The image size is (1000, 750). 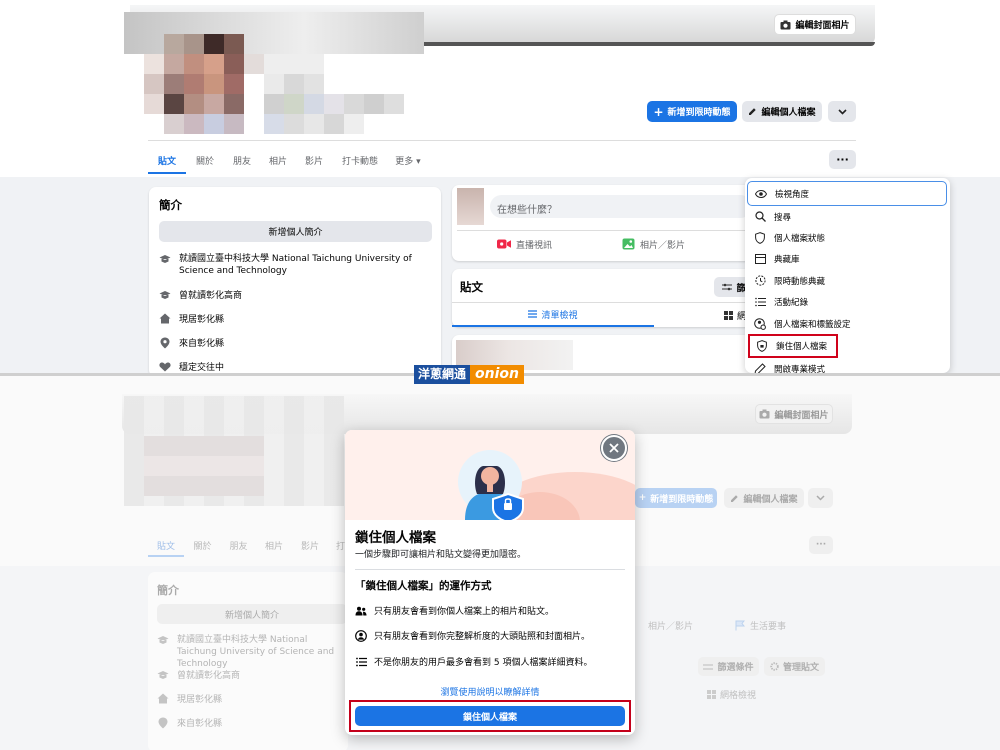 What do you see at coordinates (794, 414) in the screenshot?
I see `bottom-edit-cover-button: 編輯封面相片` at bounding box center [794, 414].